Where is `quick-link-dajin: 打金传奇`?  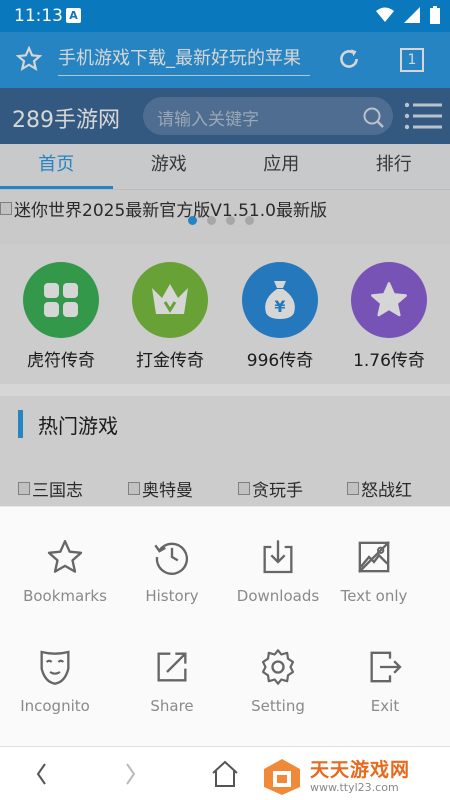 quick-link-dajin: 打金传奇 is located at coordinates (170, 316).